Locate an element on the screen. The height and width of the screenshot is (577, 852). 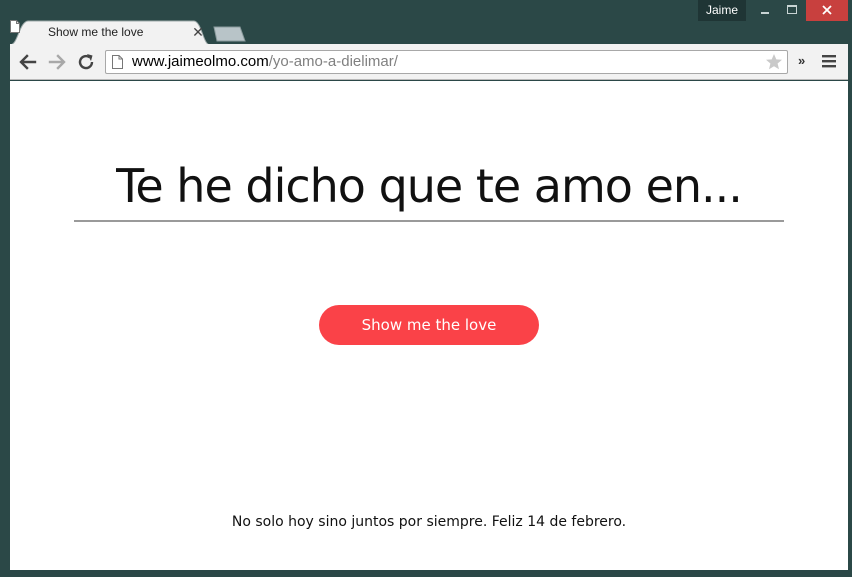
browser-toolbar: www.jaimeolmo.com/yo-amo-a-dielimar/ » is located at coordinates (429, 62).